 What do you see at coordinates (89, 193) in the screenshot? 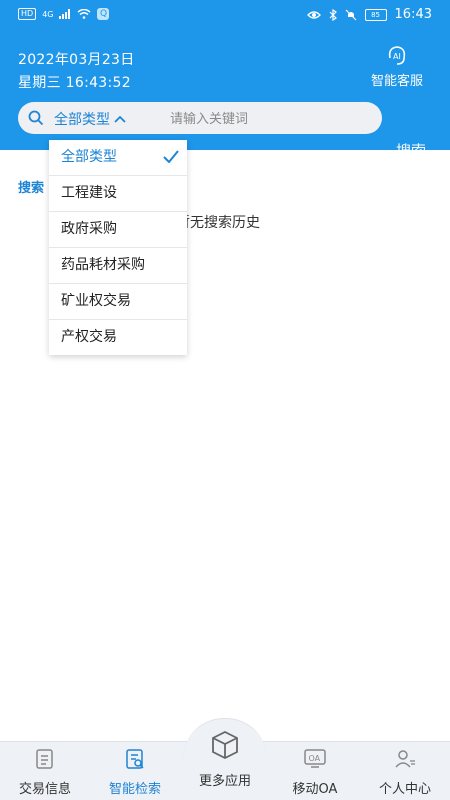
I see `dropdown-item-label: 工程建设` at bounding box center [89, 193].